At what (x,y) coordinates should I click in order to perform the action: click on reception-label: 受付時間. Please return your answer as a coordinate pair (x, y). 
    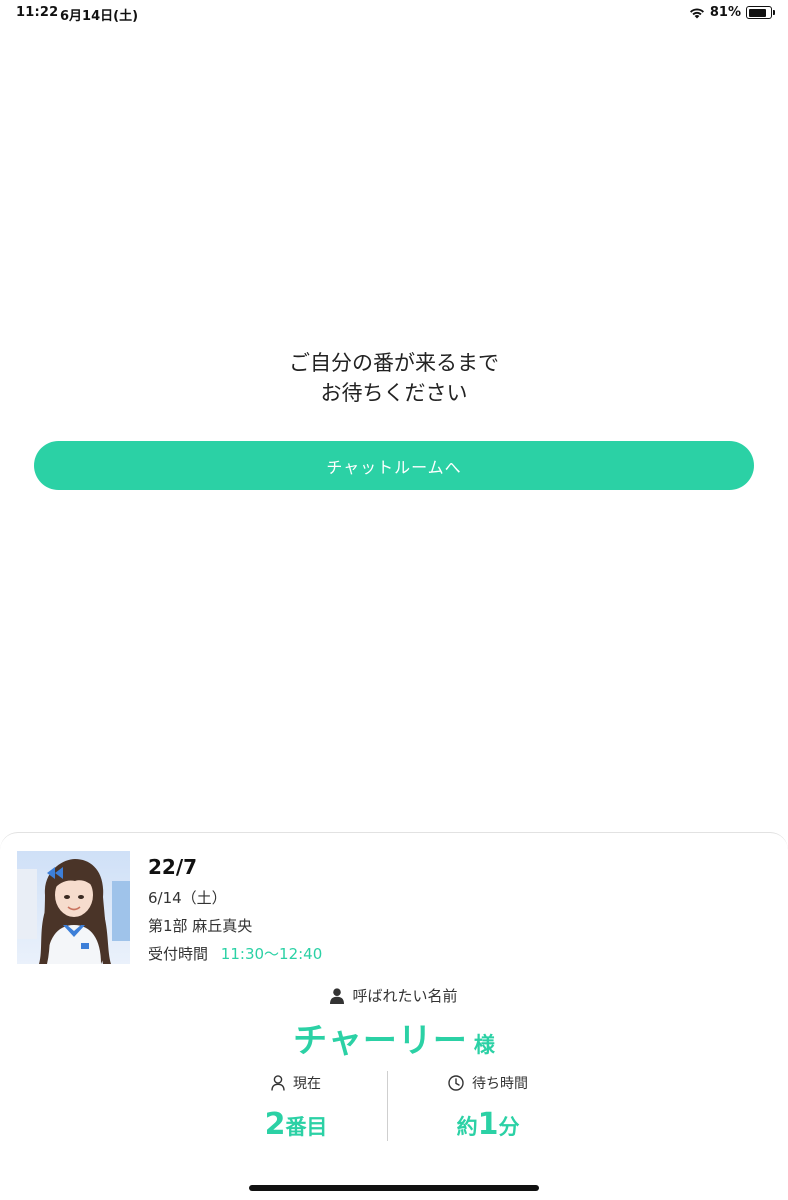
    Looking at the image, I should click on (178, 954).